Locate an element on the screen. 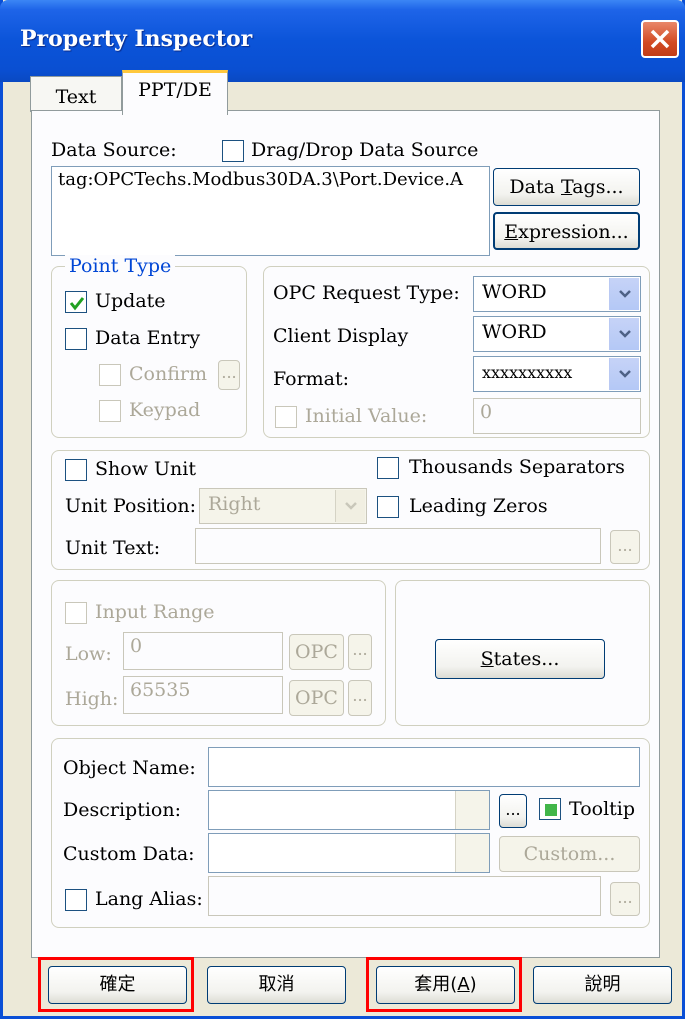 The height and width of the screenshot is (1019, 685). lang-alias-checkbox is located at coordinates (76, 900).